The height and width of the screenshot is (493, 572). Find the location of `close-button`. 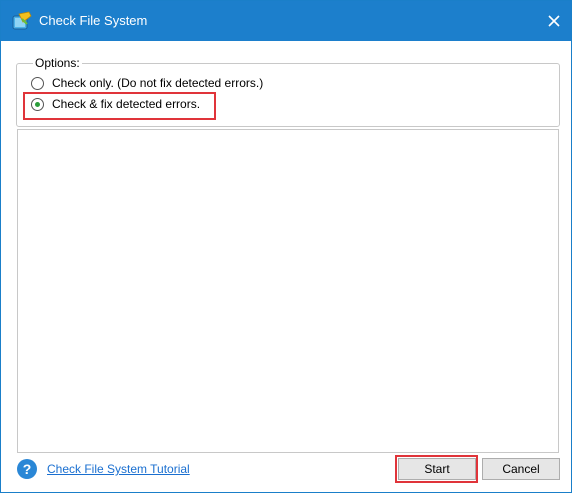

close-button is located at coordinates (554, 21).